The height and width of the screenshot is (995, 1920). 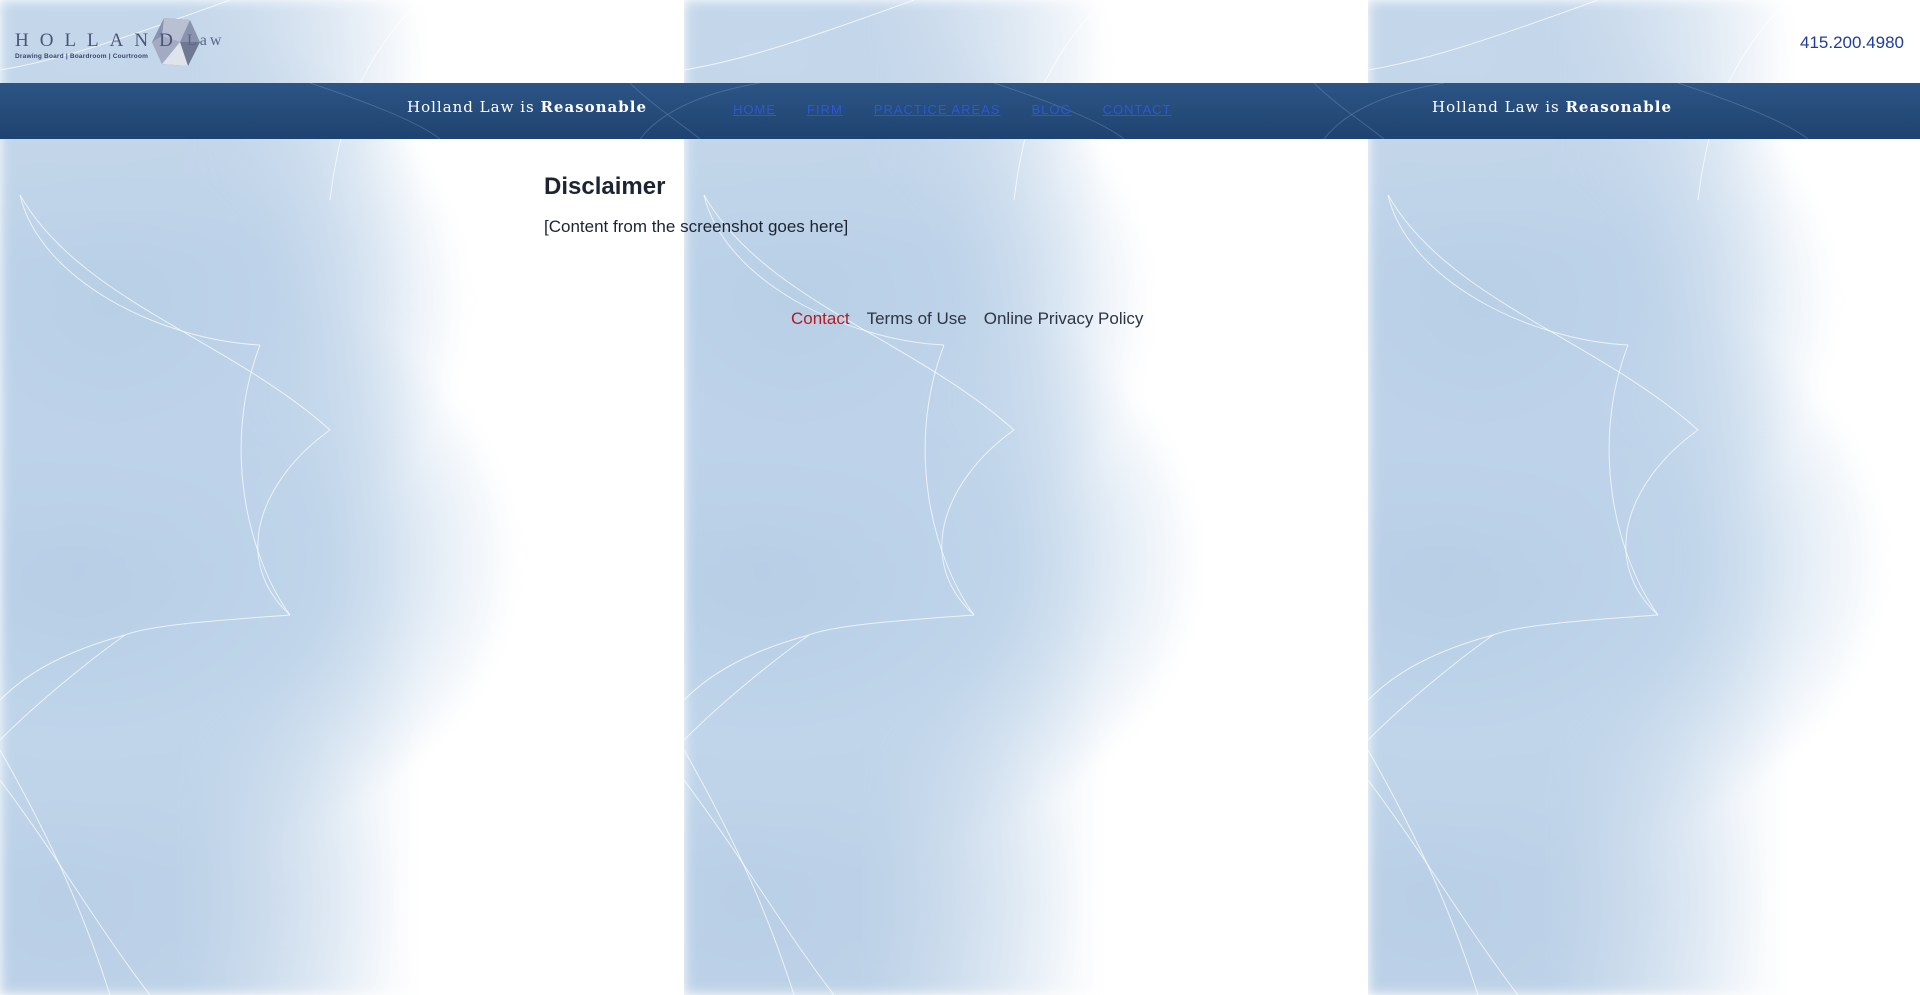 What do you see at coordinates (1852, 43) in the screenshot?
I see `phone-link: 415.200.4980` at bounding box center [1852, 43].